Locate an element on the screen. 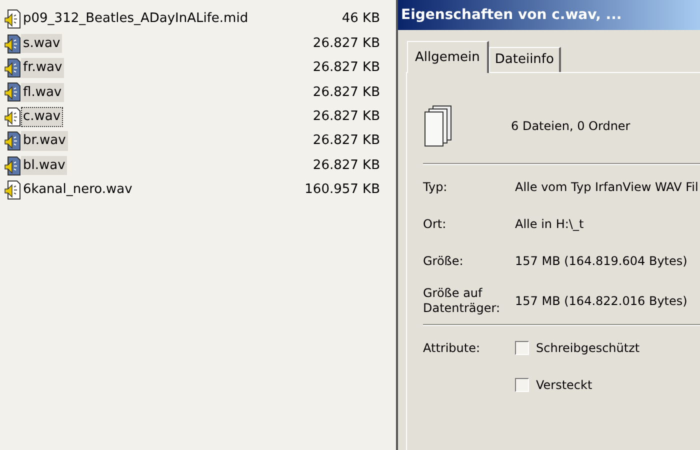 This screenshot has height=450, width=700. attributes-label: Attribute: is located at coordinates (452, 348).